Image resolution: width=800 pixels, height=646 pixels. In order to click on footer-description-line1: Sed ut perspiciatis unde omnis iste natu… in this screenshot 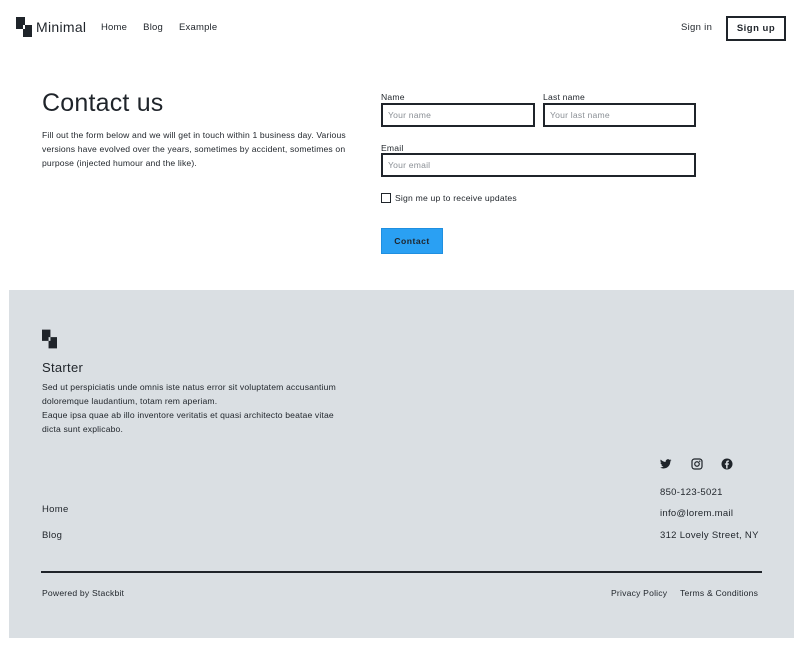, I will do `click(189, 394)`.